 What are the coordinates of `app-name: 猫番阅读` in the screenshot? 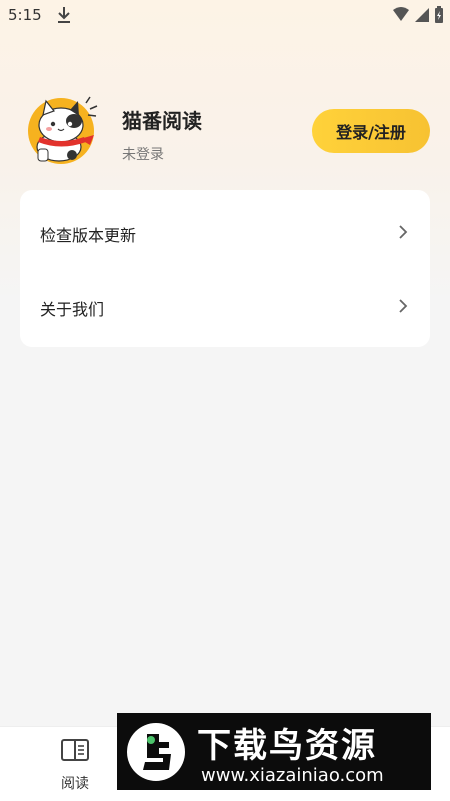 It's located at (162, 121).